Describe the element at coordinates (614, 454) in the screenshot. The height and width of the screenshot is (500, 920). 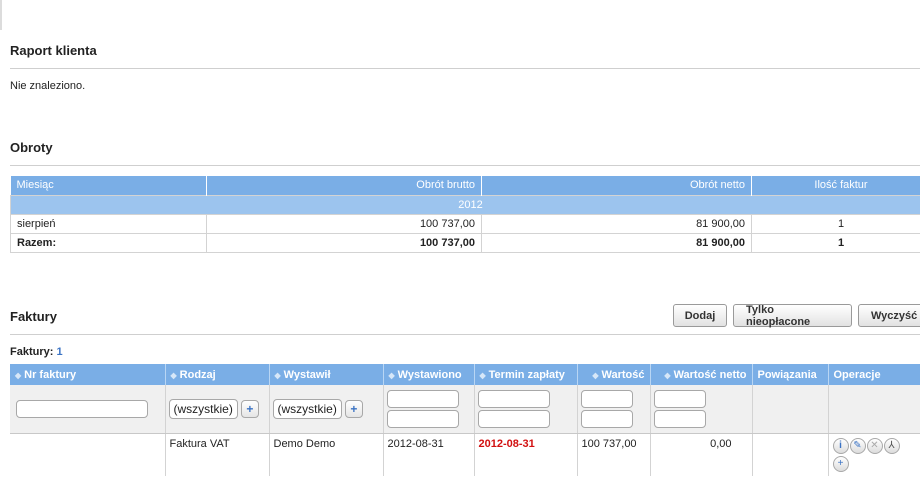
I see `value-cell: 100 737,00` at that location.